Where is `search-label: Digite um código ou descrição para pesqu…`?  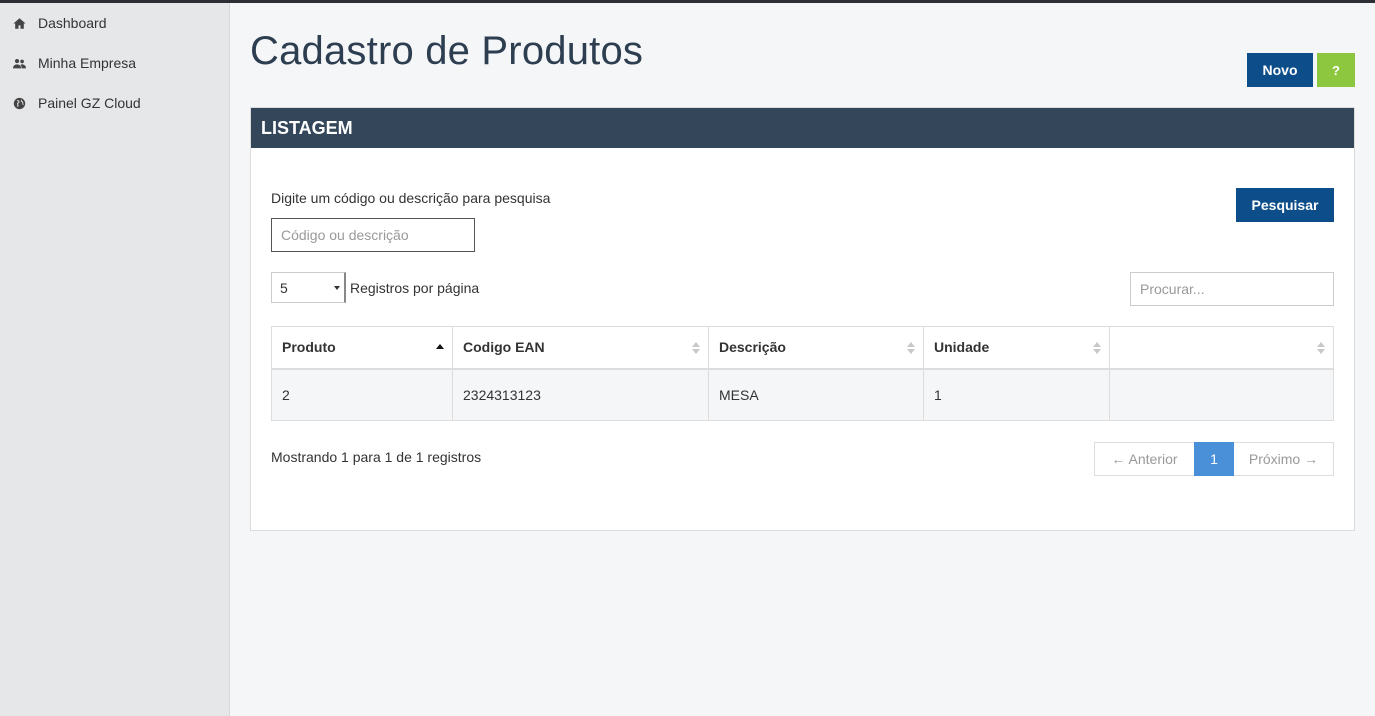
search-label: Digite um código ou descrição para pesqu… is located at coordinates (411, 198).